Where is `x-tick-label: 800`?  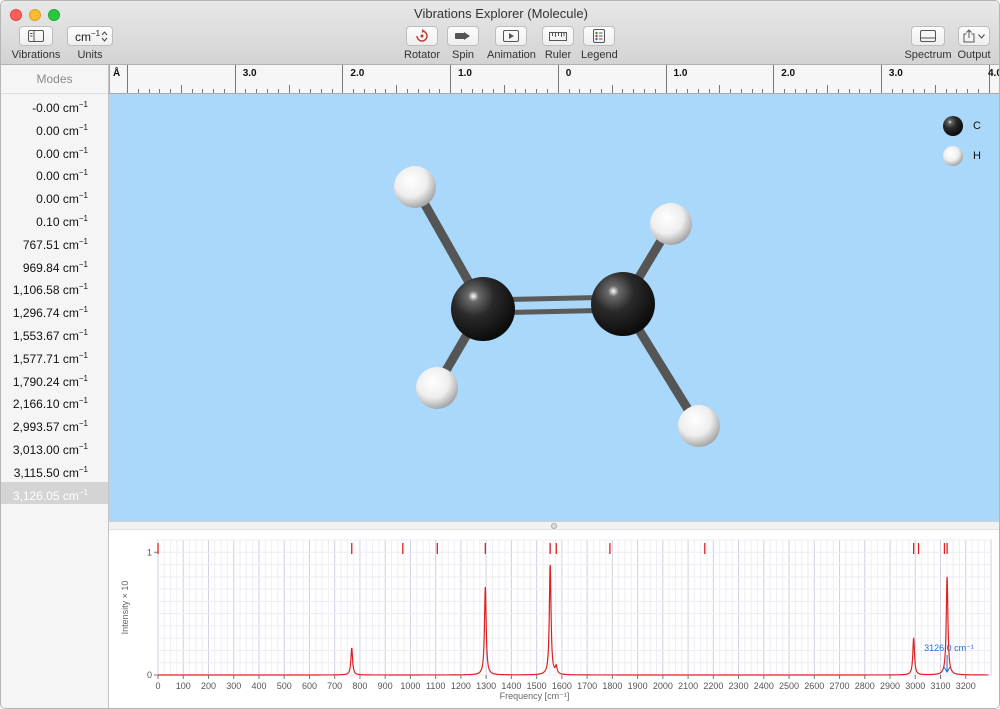
x-tick-label: 800 is located at coordinates (359, 686).